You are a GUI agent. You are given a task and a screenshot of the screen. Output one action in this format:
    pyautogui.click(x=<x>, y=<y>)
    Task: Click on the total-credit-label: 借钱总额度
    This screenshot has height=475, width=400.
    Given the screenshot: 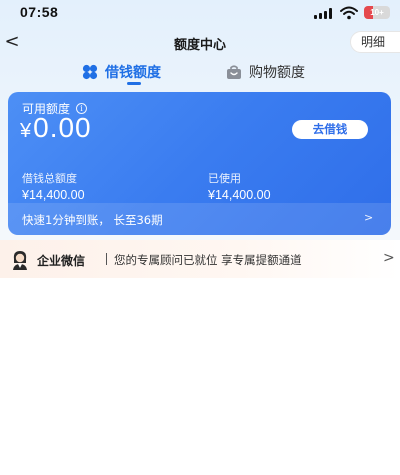 What is the action you would take?
    pyautogui.click(x=49, y=178)
    